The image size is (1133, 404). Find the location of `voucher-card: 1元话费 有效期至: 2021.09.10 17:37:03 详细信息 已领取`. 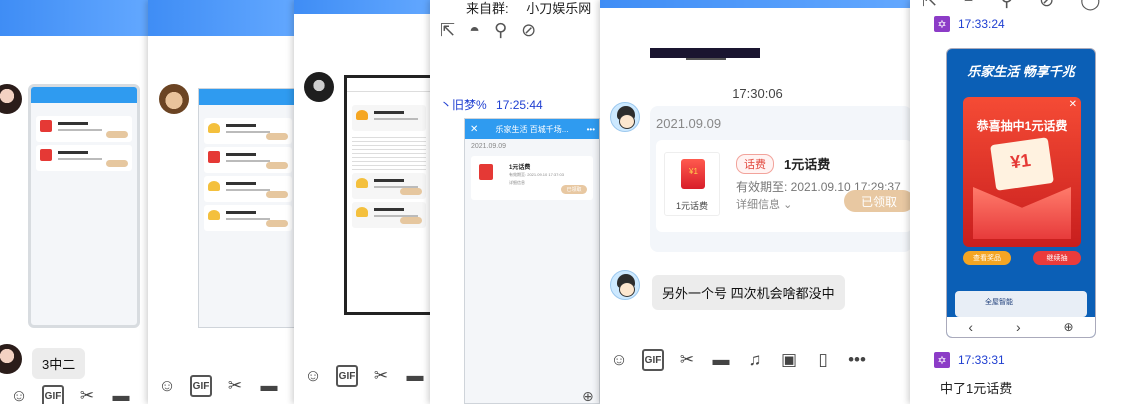

voucher-card: 1元话费 有效期至: 2021.09.10 17:37:03 详细信息 已领取 is located at coordinates (532, 178).